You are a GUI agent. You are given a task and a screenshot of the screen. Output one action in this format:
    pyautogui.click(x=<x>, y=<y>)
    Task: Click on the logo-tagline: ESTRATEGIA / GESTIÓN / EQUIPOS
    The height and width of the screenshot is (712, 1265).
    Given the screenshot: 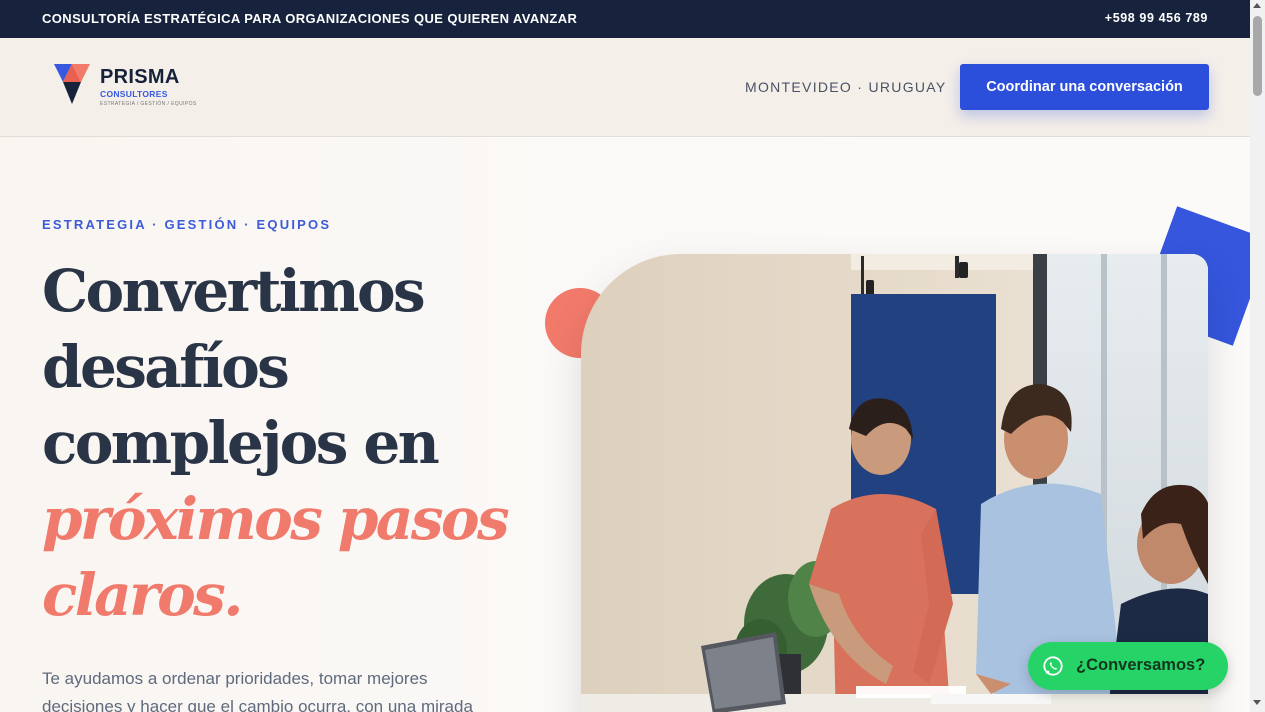 What is the action you would take?
    pyautogui.click(x=148, y=104)
    